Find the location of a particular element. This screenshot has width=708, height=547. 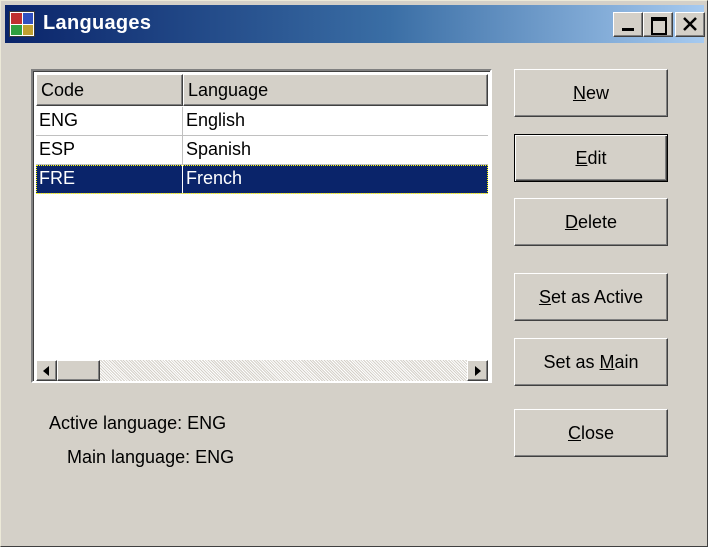

cell-code: ENG is located at coordinates (109, 121).